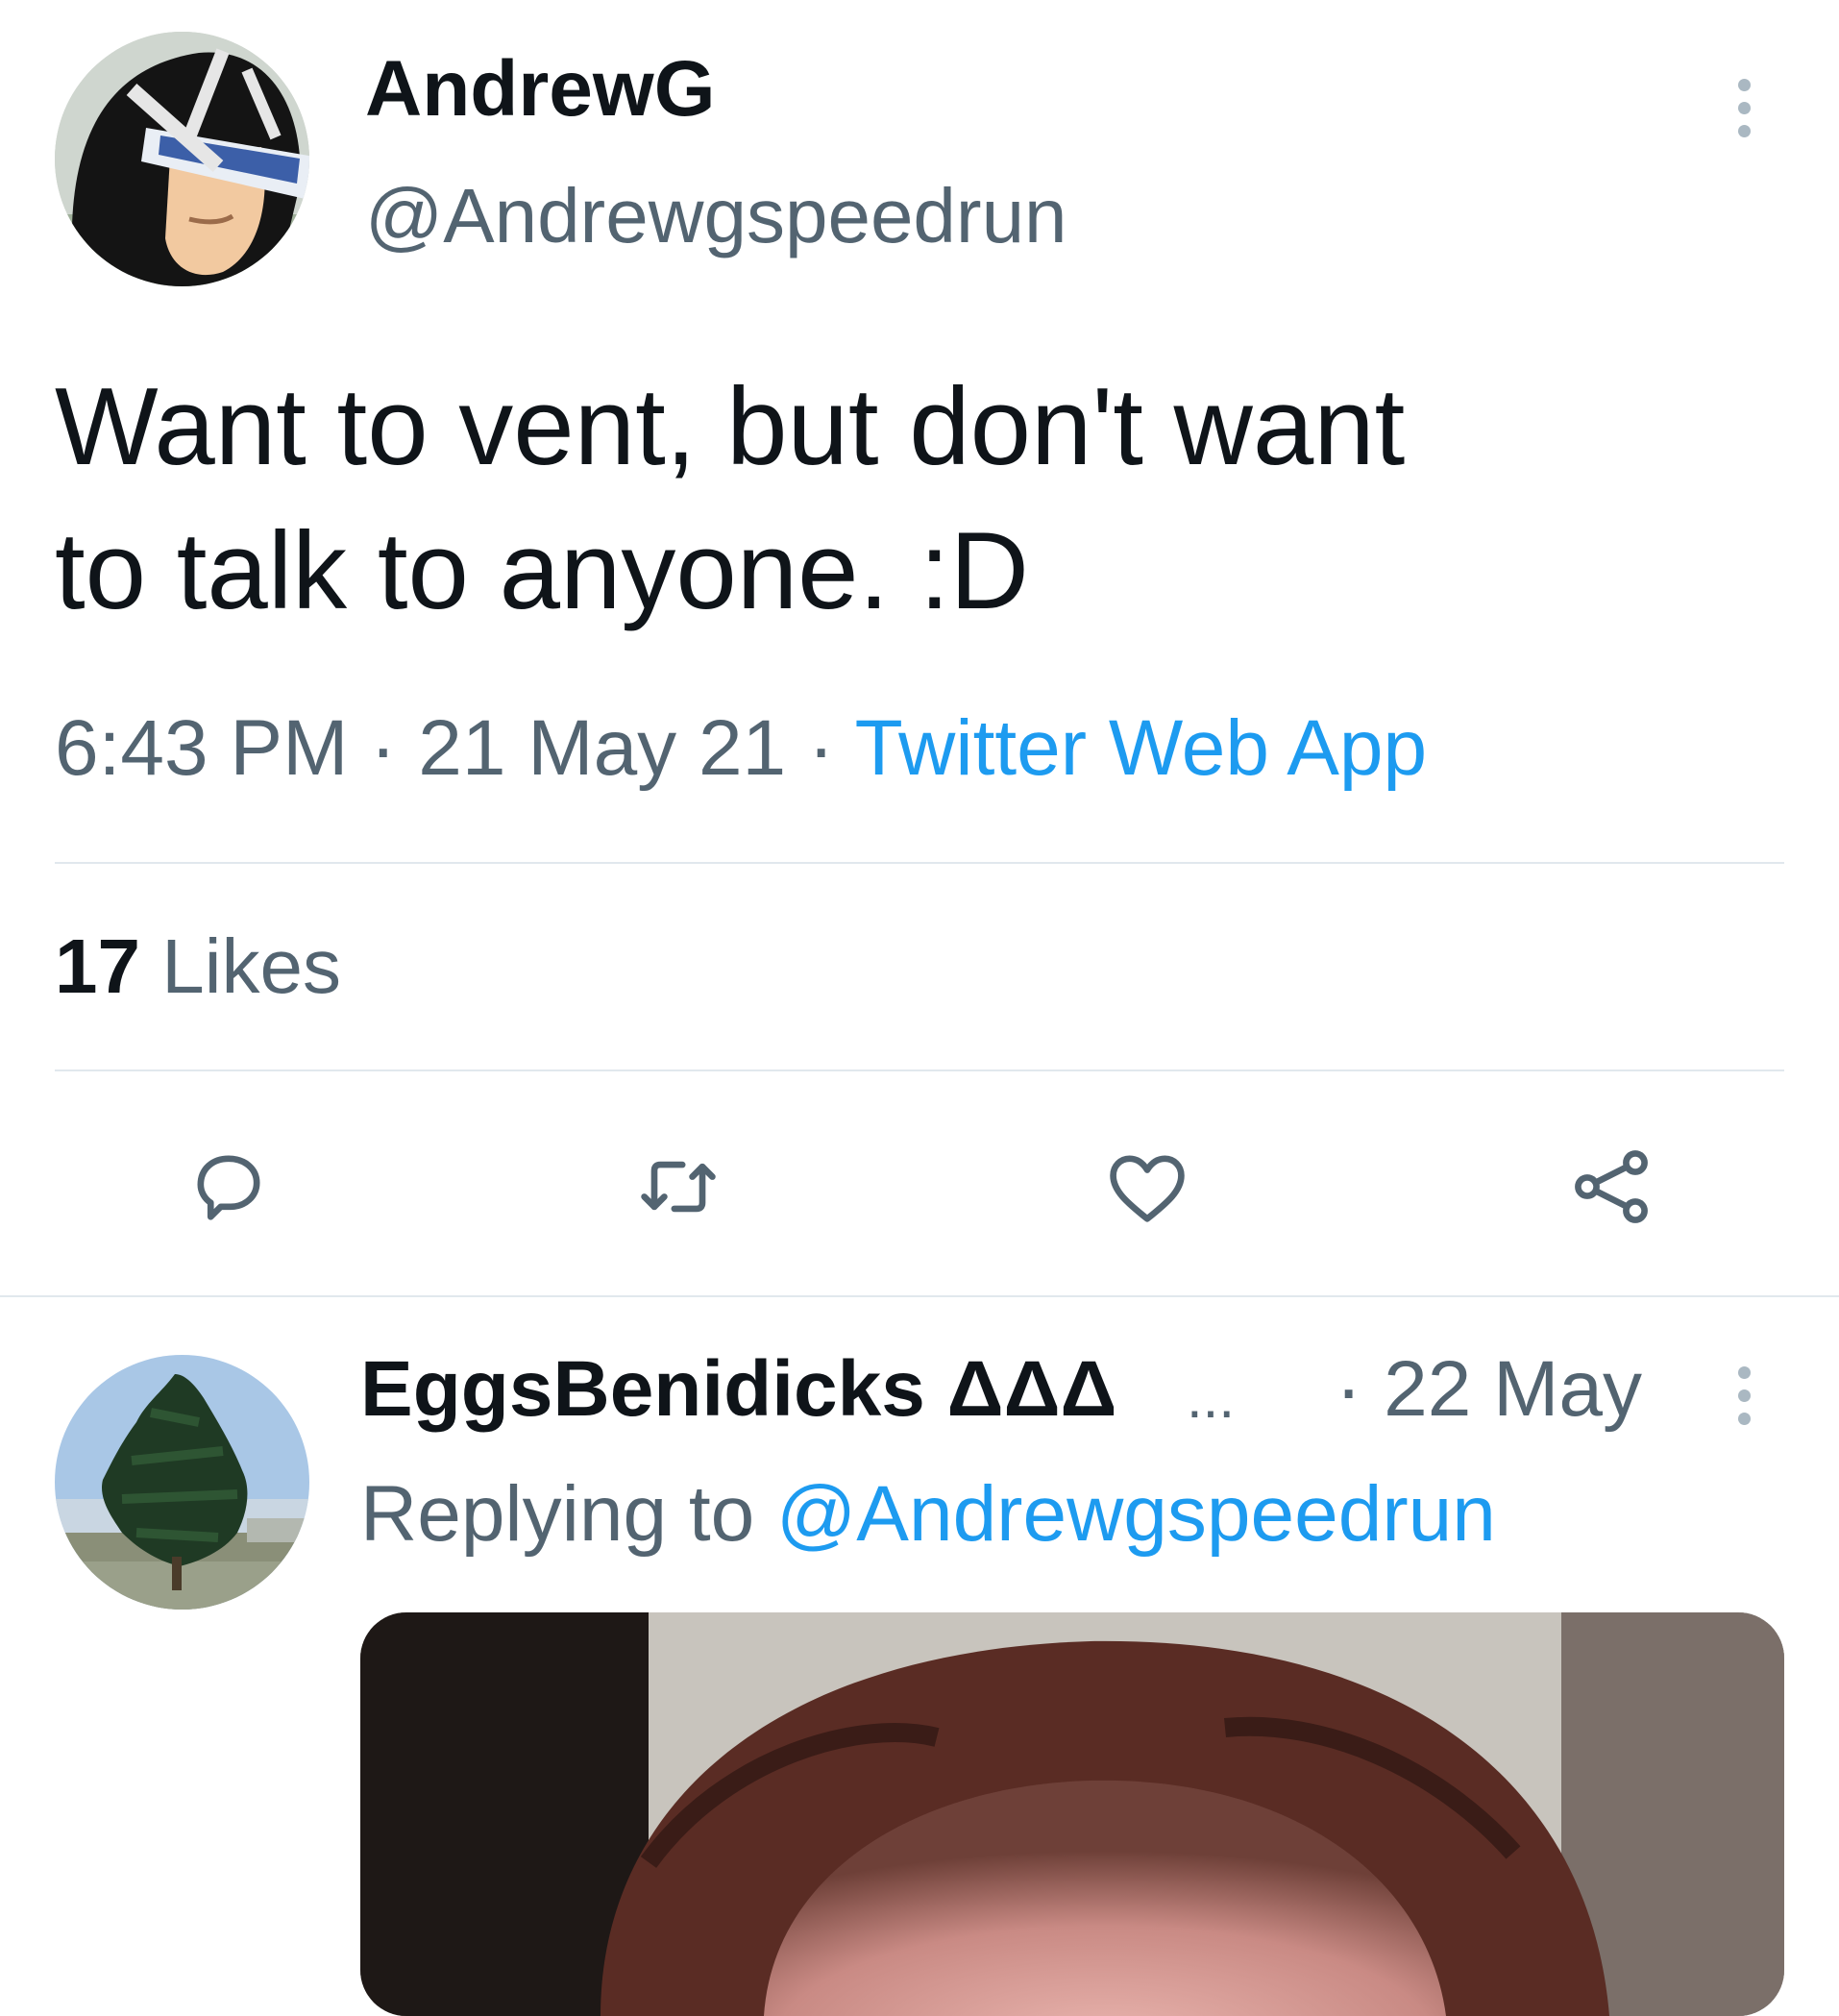 The image size is (1839, 2016). What do you see at coordinates (182, 159) in the screenshot?
I see `author-avatar` at bounding box center [182, 159].